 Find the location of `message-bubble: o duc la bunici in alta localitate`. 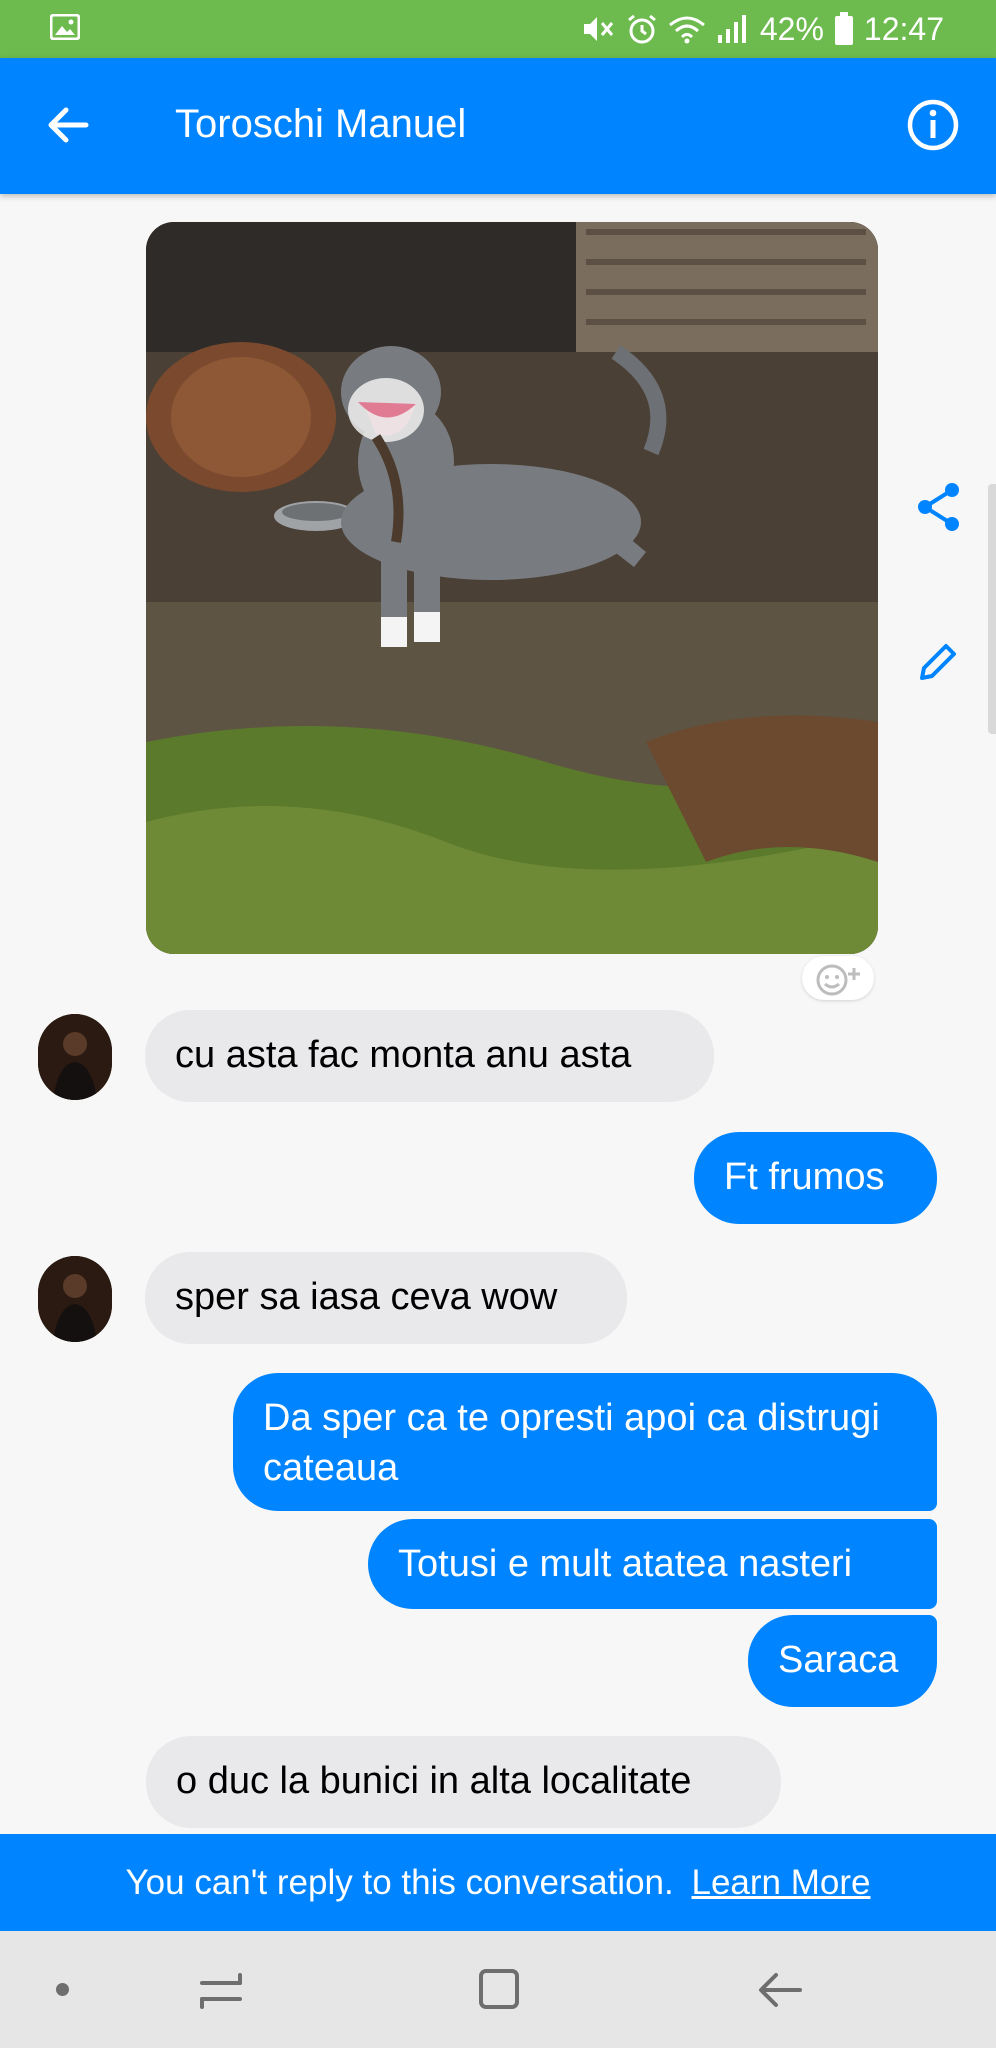

message-bubble: o duc la bunici in alta localitate is located at coordinates (463, 1782).